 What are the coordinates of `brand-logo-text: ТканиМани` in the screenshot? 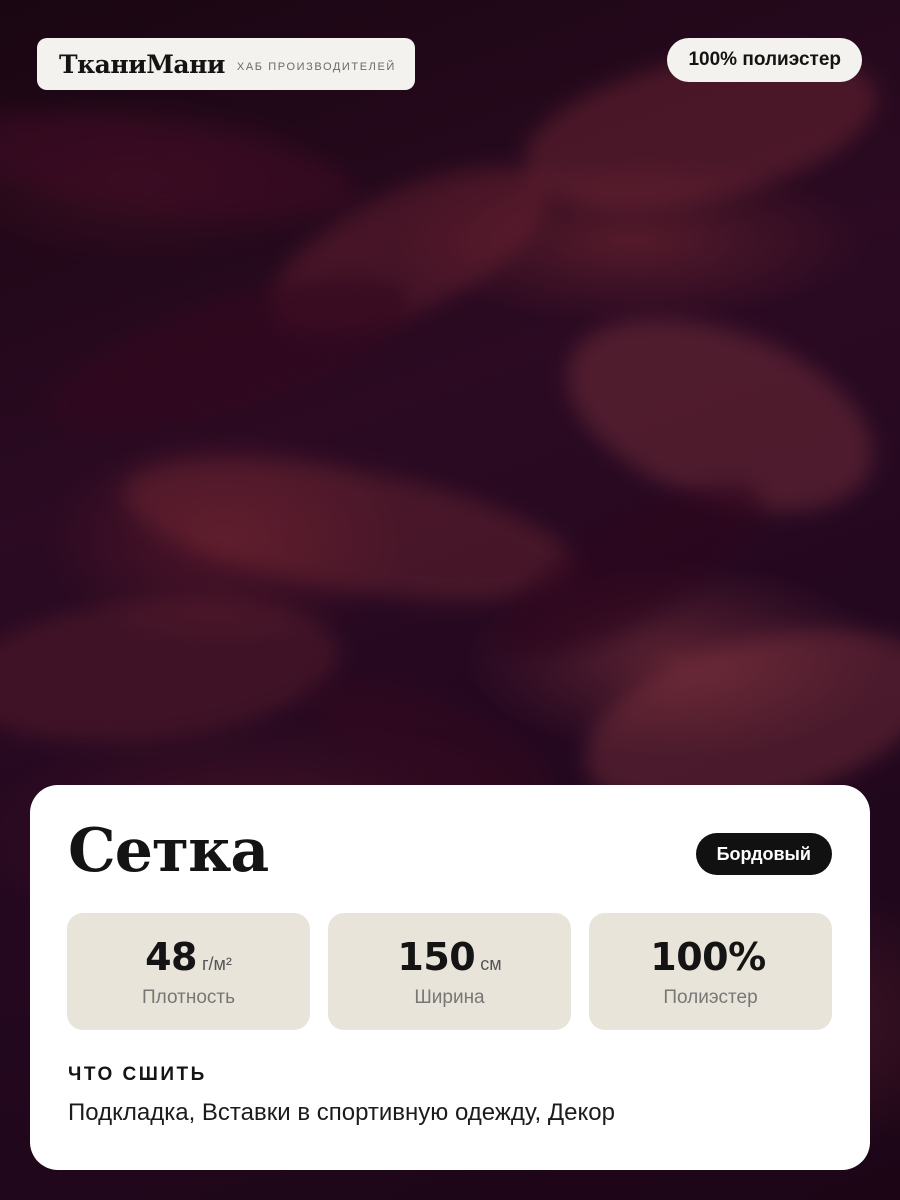 It's located at (142, 64).